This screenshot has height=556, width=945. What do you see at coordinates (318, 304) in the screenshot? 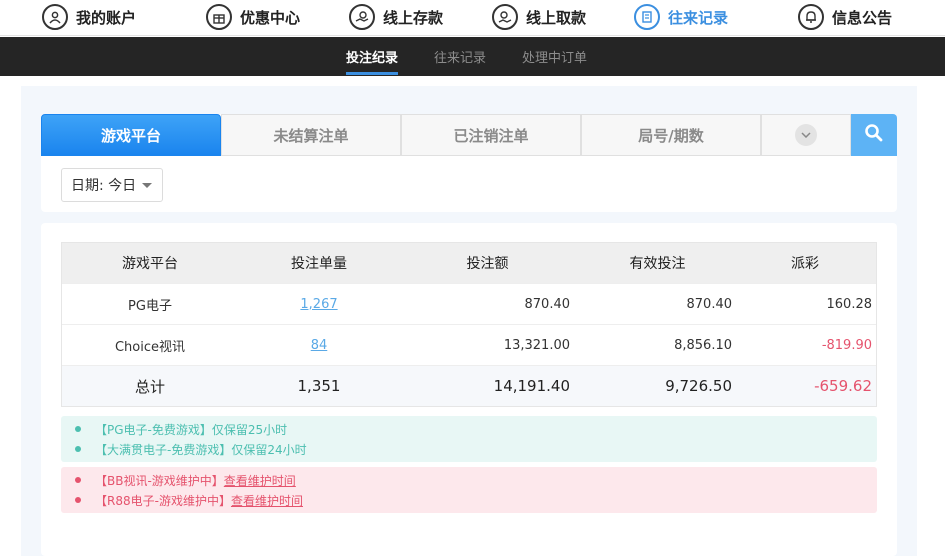
I see `bet-count-link: 1,267` at bounding box center [318, 304].